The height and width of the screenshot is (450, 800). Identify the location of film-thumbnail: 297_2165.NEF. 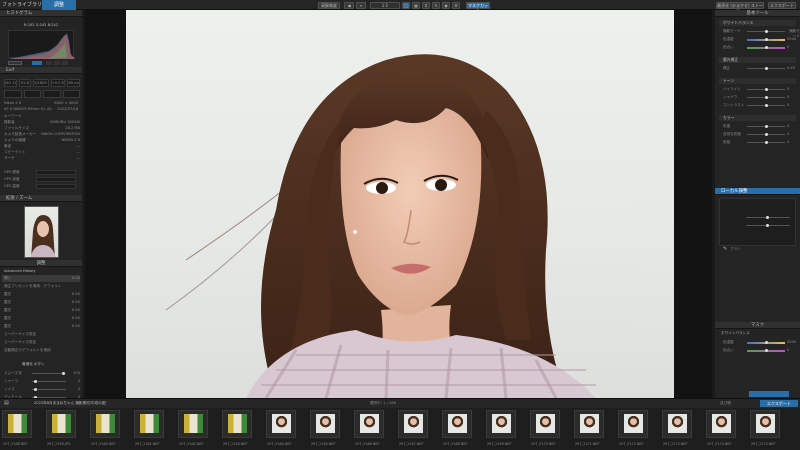
(325, 428).